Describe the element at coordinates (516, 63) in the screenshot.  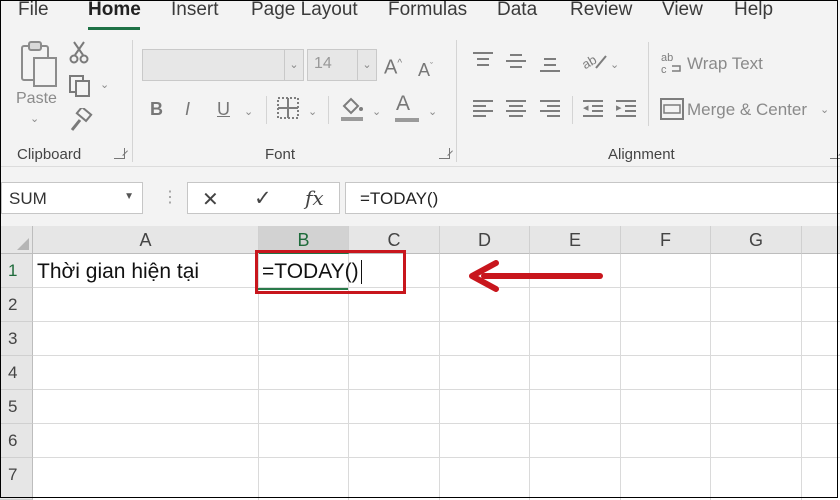
I see `middle-align-icon` at that location.